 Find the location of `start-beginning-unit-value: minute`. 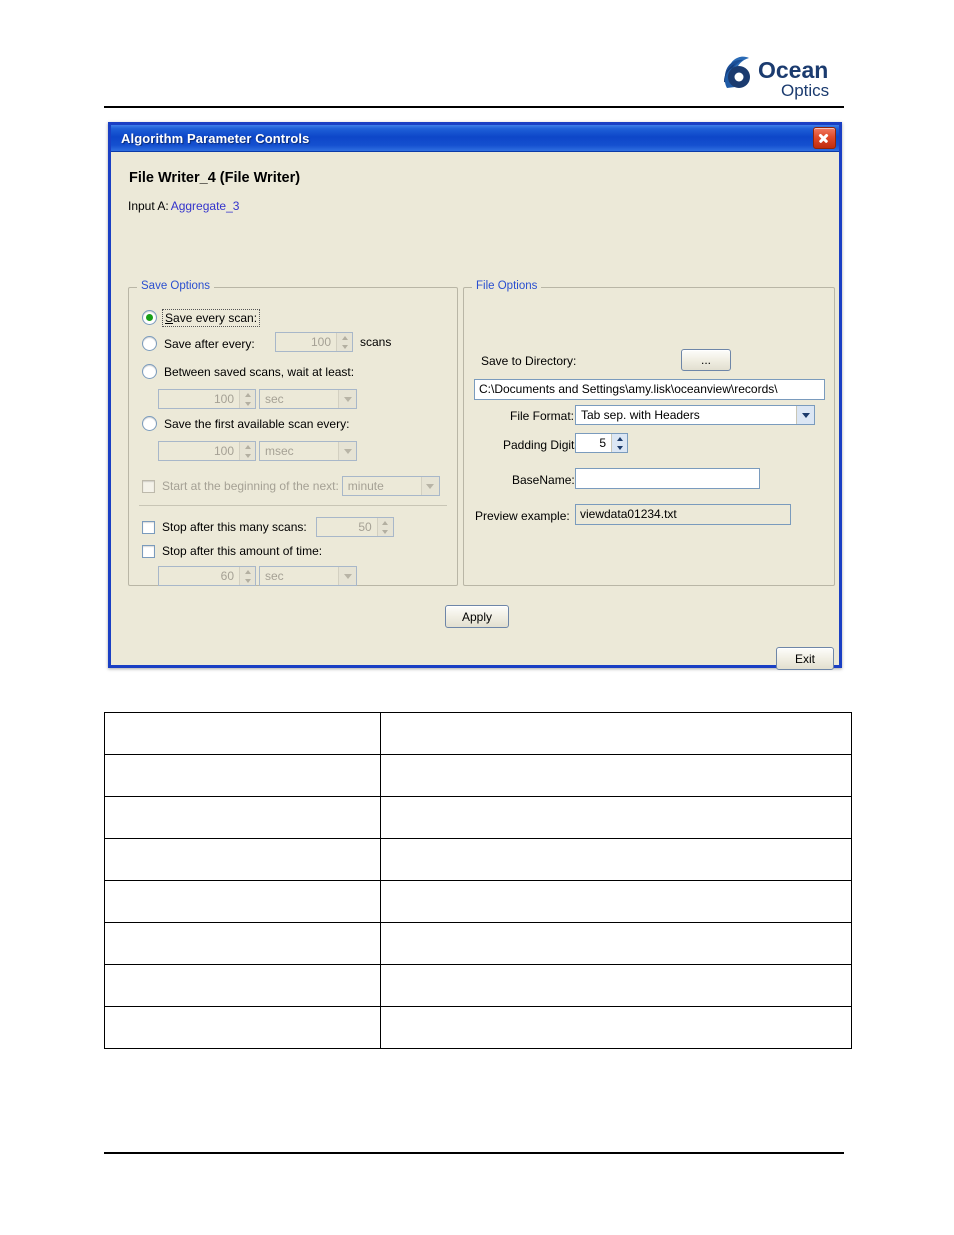

start-beginning-unit-value: minute is located at coordinates (365, 486).